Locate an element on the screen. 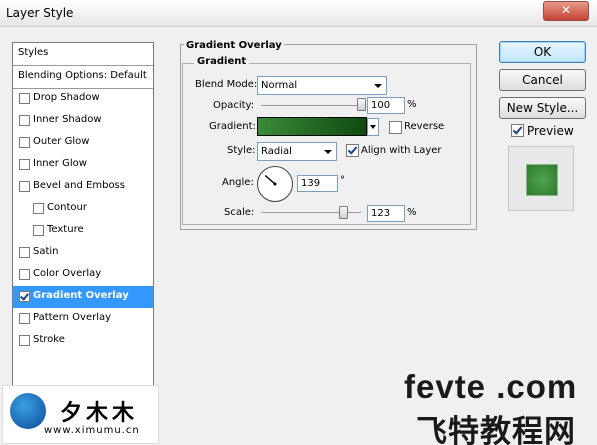  gradient-overlay-title: Gradient Overlay is located at coordinates (234, 45).